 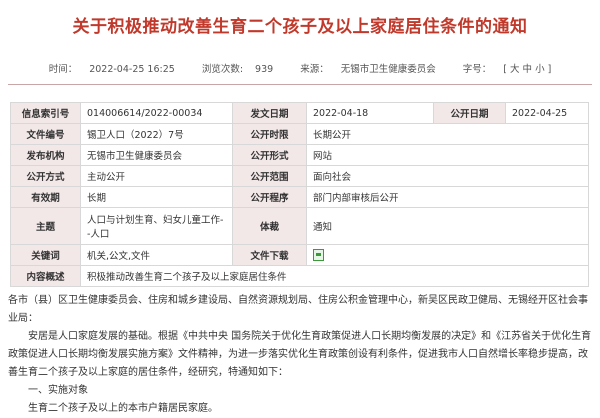 What do you see at coordinates (300, 84) in the screenshot?
I see `title-divider` at bounding box center [300, 84].